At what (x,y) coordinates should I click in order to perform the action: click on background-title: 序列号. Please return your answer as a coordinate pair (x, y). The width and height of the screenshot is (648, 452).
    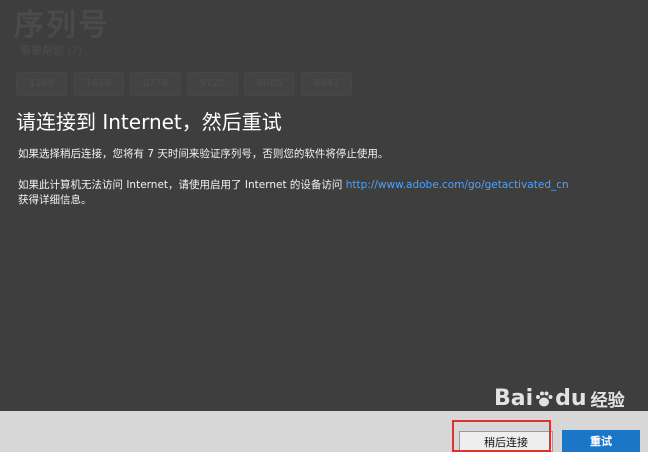
    Looking at the image, I should click on (62, 25).